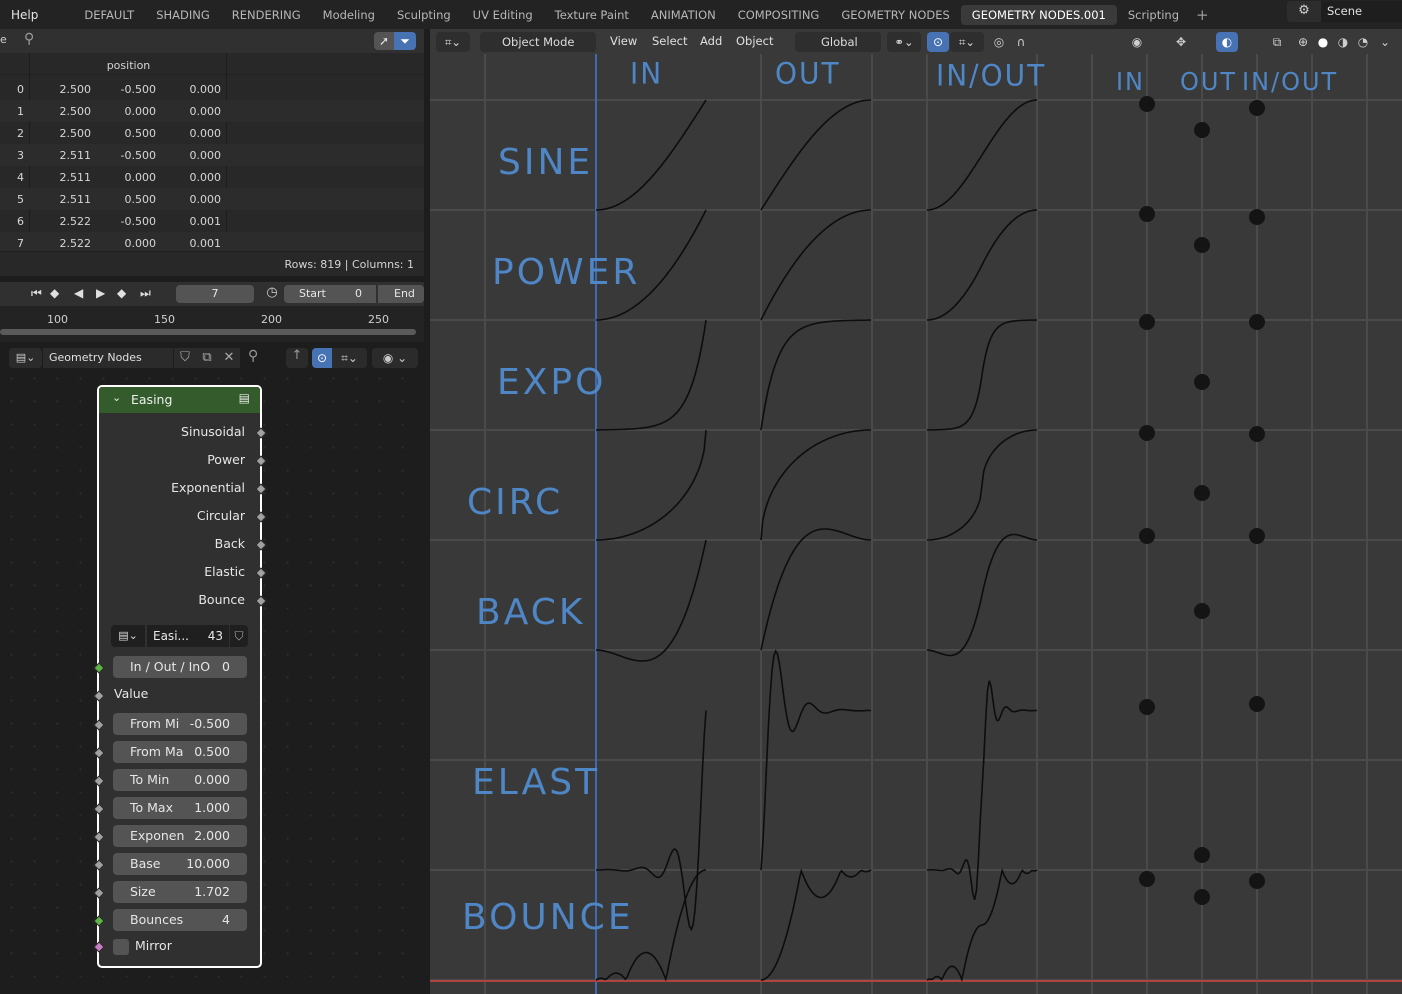  Describe the element at coordinates (384, 41) in the screenshot. I see `selected-only-icon: ➚` at that location.